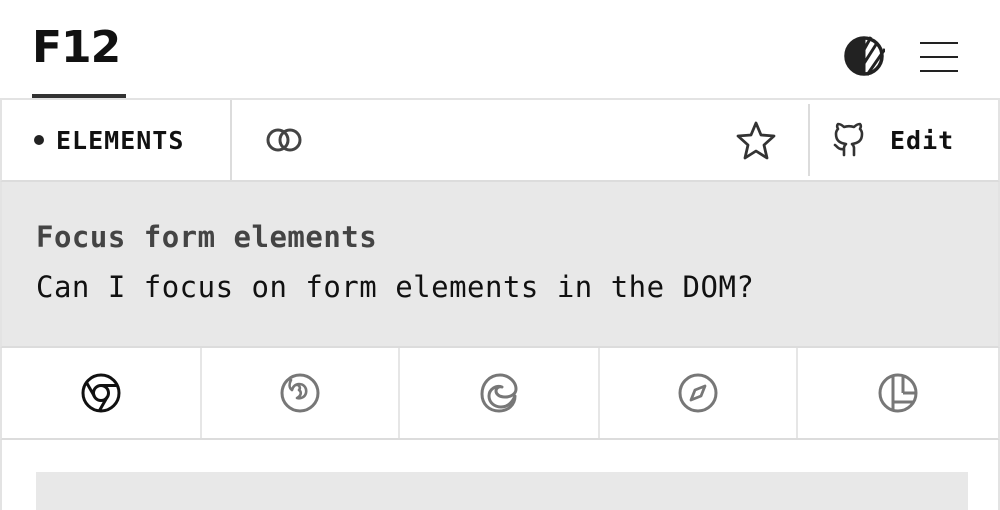 This screenshot has width=1000, height=510. I want to click on polypane-icon, so click(898, 393).